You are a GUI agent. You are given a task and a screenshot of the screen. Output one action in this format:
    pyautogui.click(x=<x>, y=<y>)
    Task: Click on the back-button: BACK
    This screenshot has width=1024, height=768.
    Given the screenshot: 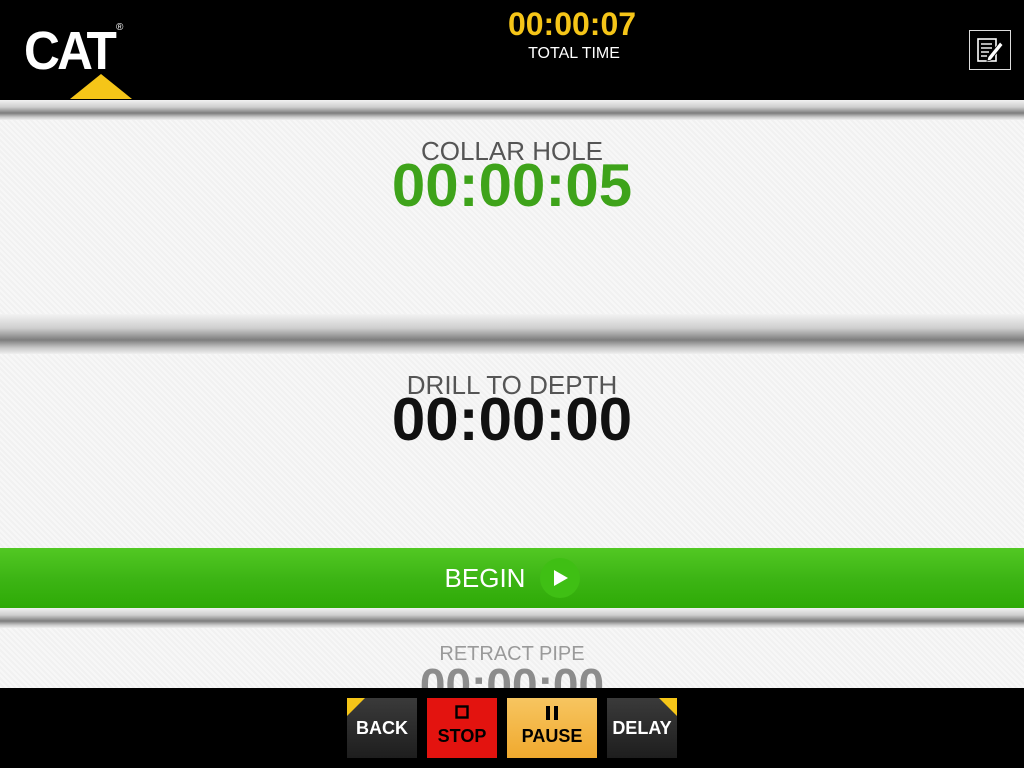 What is the action you would take?
    pyautogui.click(x=382, y=728)
    